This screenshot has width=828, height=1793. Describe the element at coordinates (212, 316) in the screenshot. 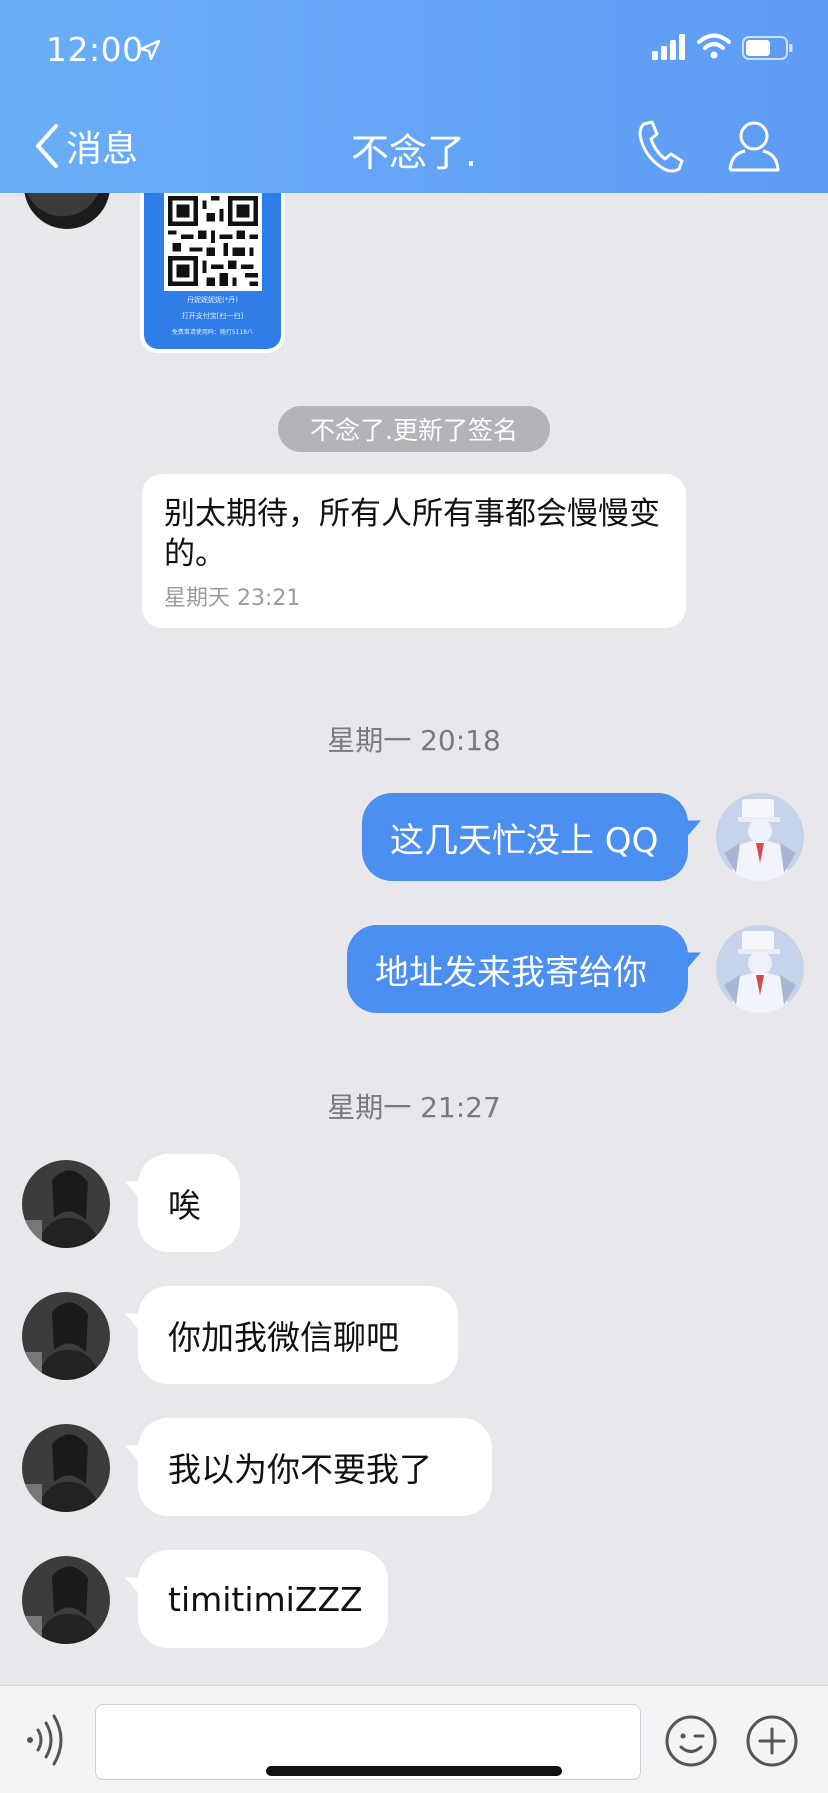

I see `qr-hint-text: 打开支付宝[扫一扫]` at that location.